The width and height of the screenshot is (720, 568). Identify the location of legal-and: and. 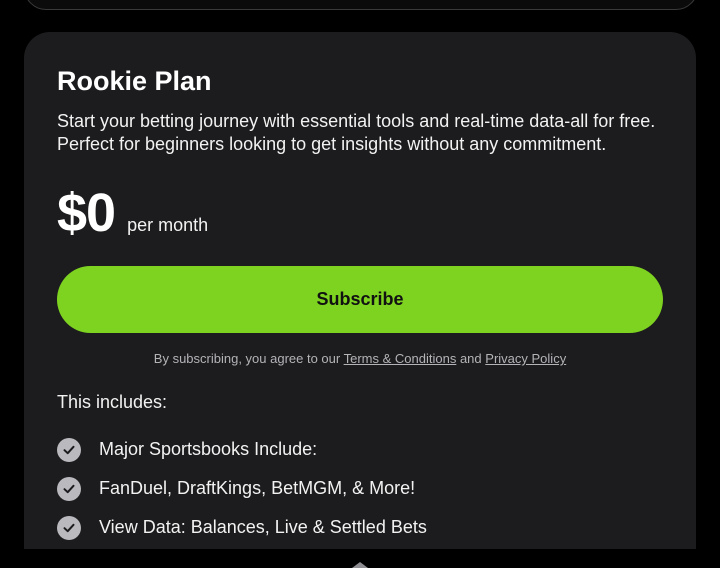
(470, 358).